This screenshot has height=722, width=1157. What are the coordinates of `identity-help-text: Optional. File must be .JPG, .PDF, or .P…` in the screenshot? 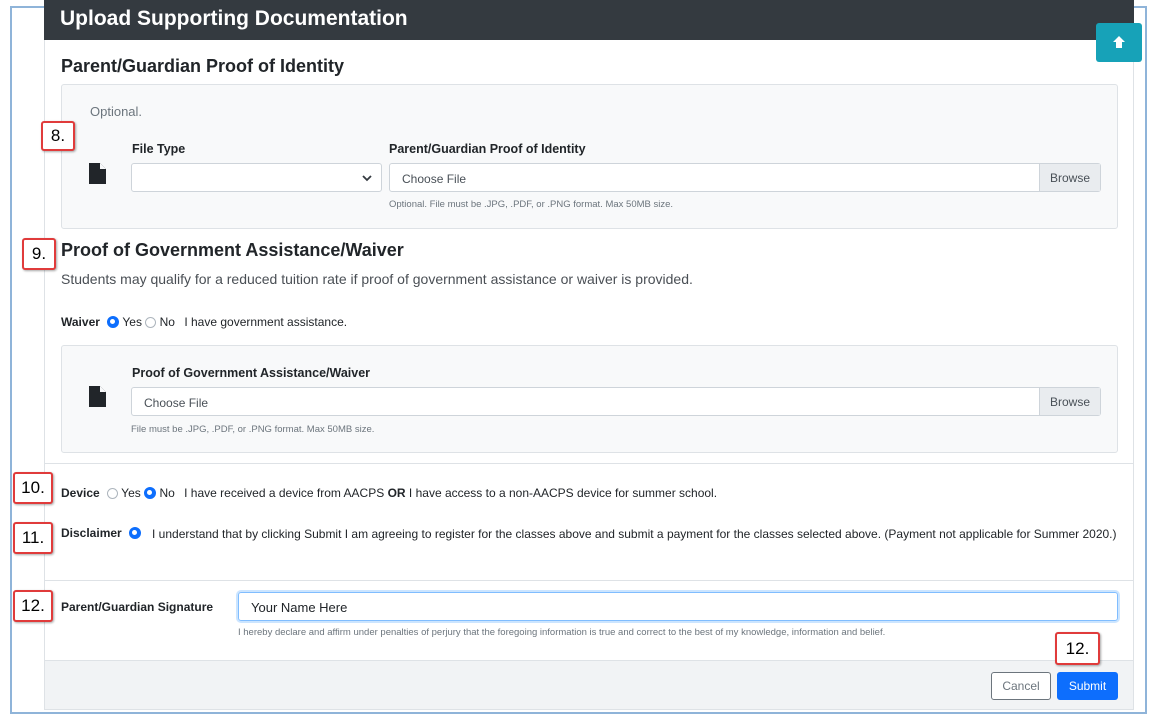 It's located at (531, 204).